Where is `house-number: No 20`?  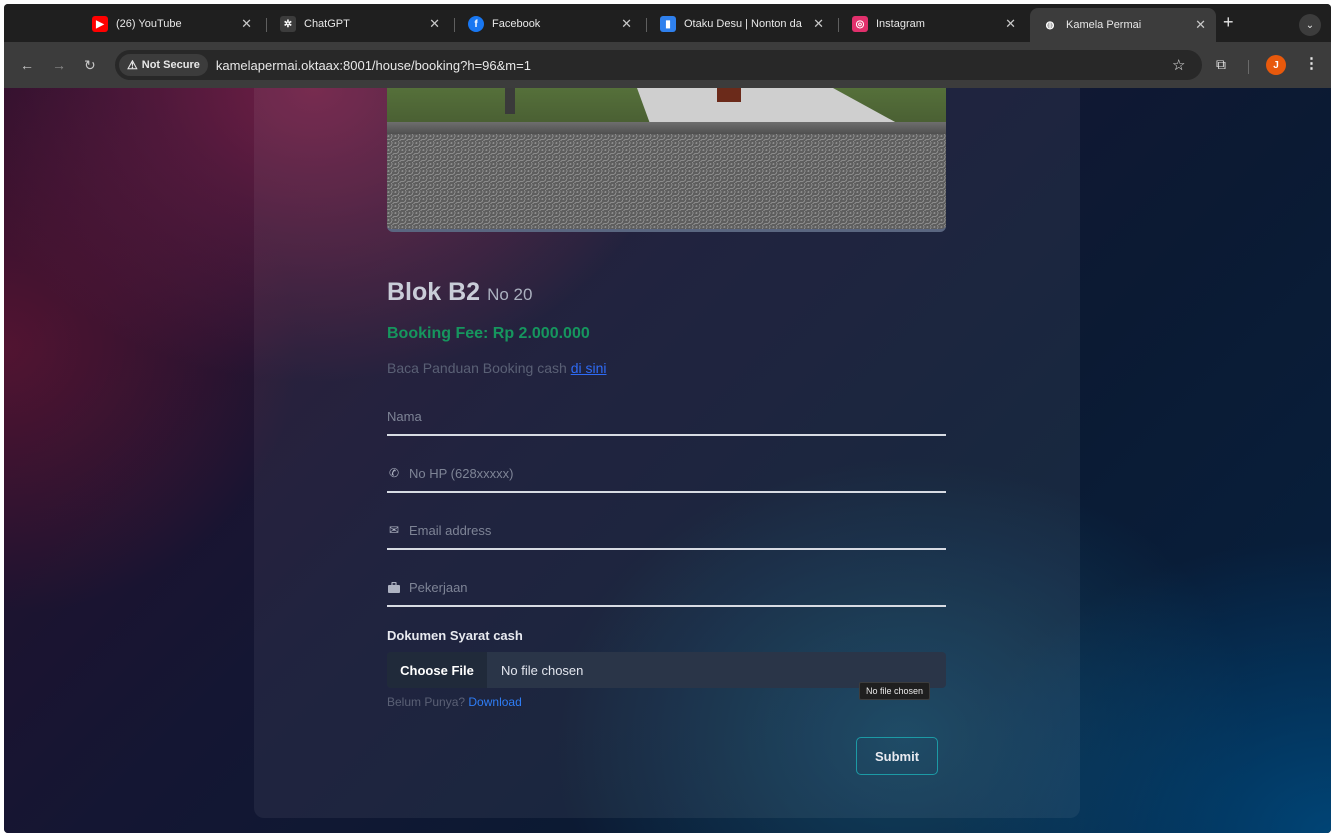
house-number: No 20 is located at coordinates (510, 294).